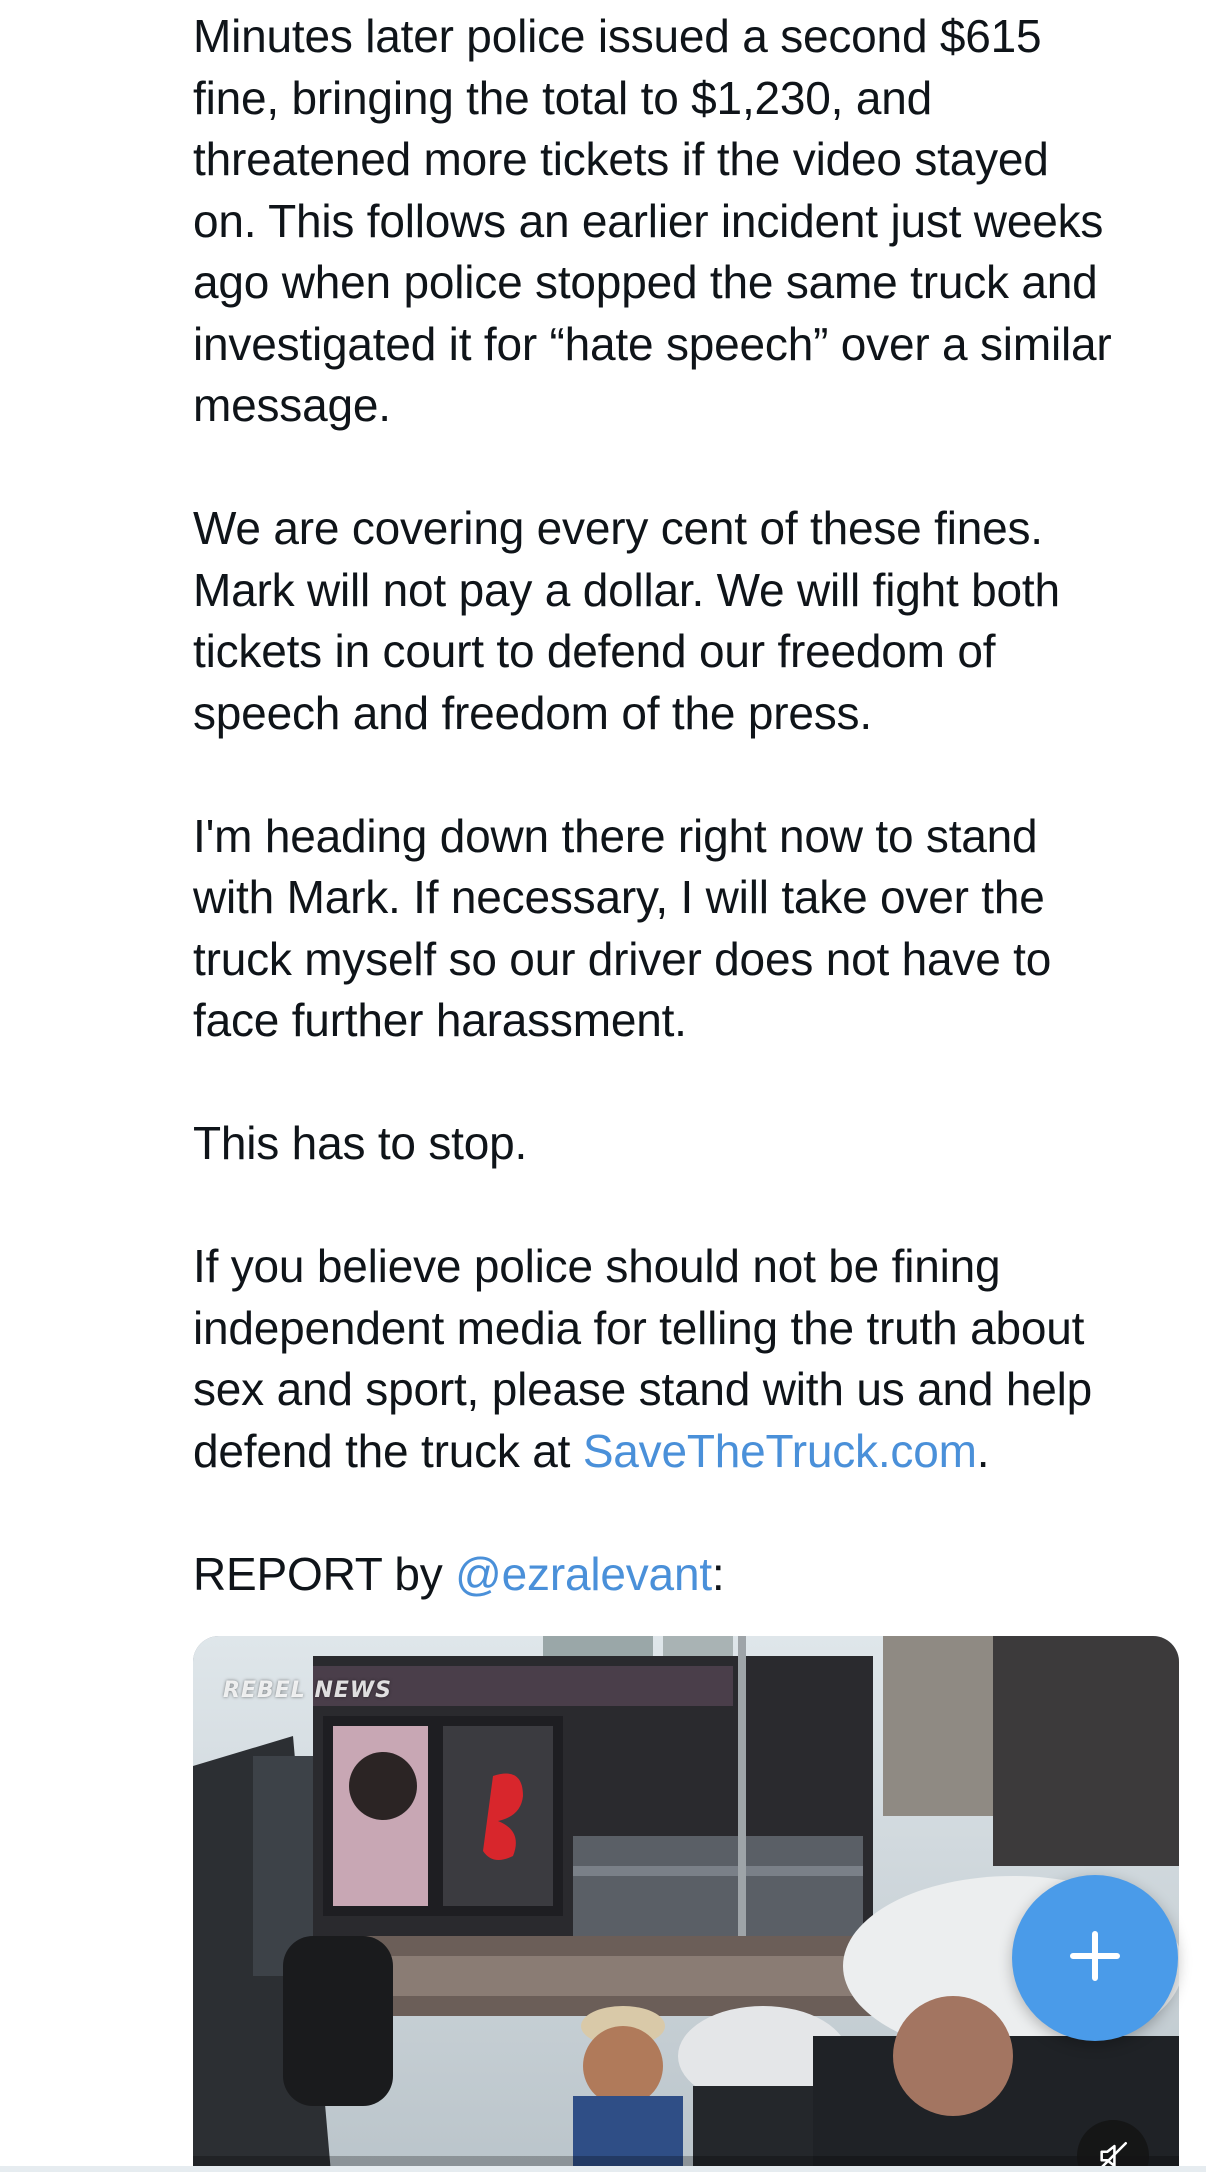 The width and height of the screenshot is (1206, 2172). I want to click on tweet-paragraph: This has to stop., so click(360, 1143).